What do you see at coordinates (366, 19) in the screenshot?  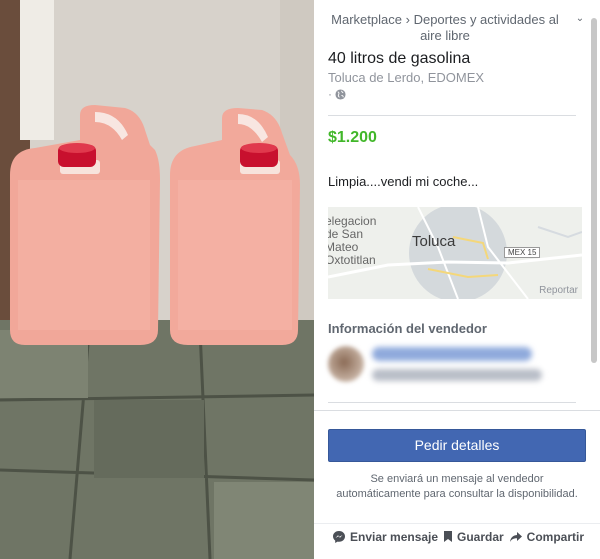 I see `breadcrumb-root: Marketplace` at bounding box center [366, 19].